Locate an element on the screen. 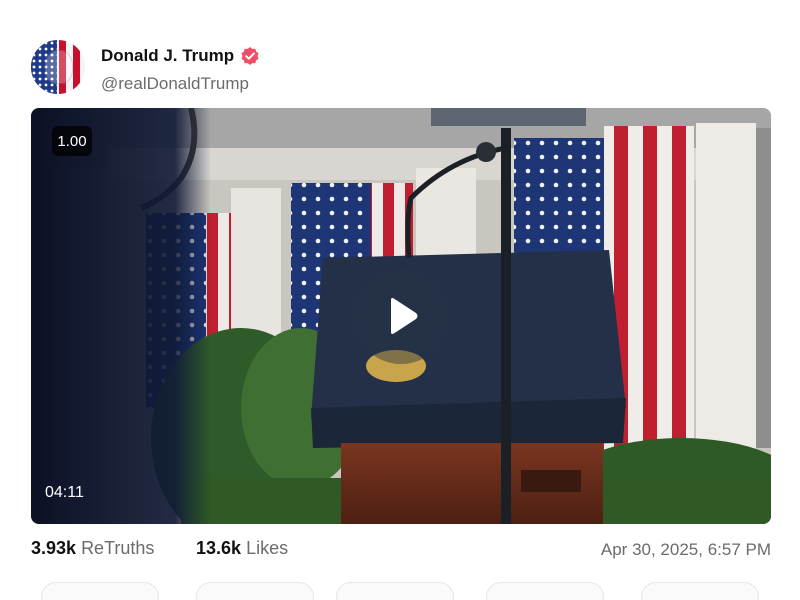  action-button-more is located at coordinates (700, 591).